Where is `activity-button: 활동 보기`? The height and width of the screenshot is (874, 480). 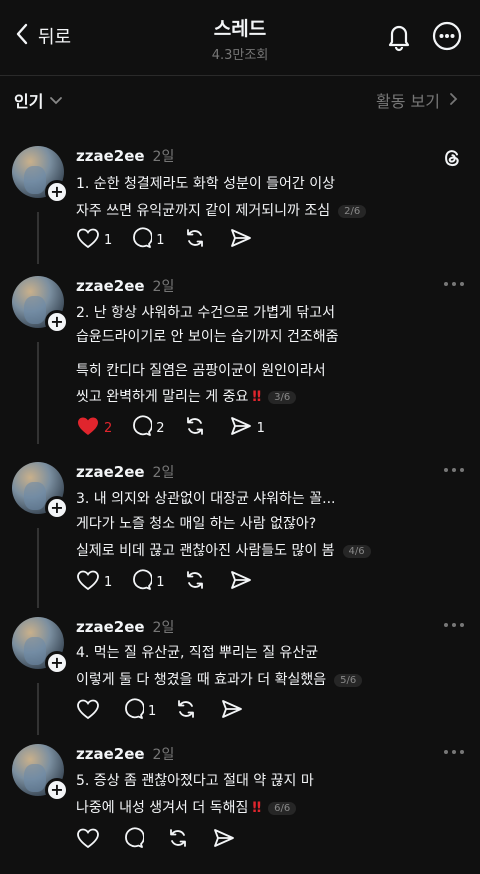
activity-button: 활동 보기 is located at coordinates (417, 100).